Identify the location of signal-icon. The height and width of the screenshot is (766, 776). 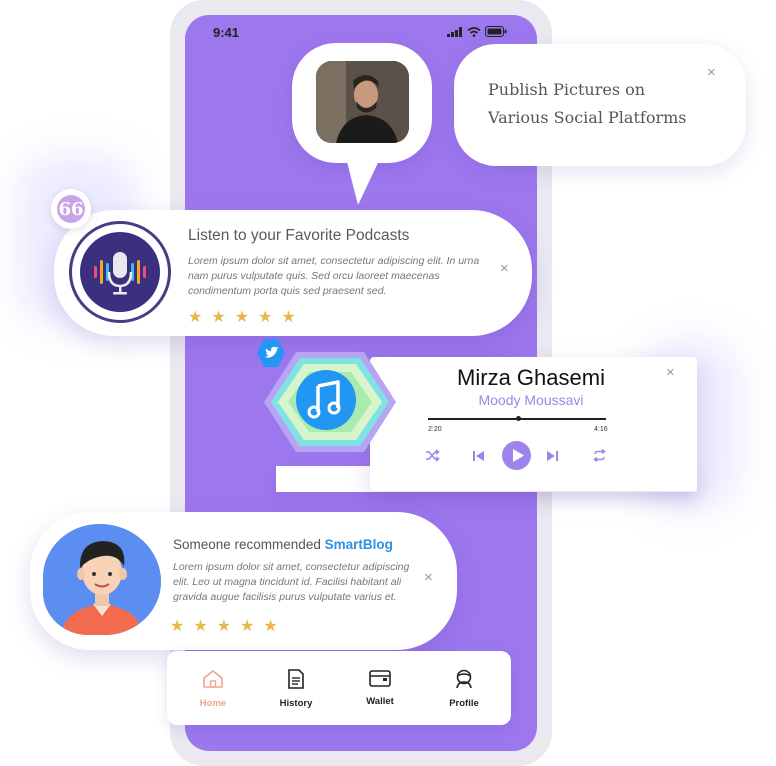
(454, 31).